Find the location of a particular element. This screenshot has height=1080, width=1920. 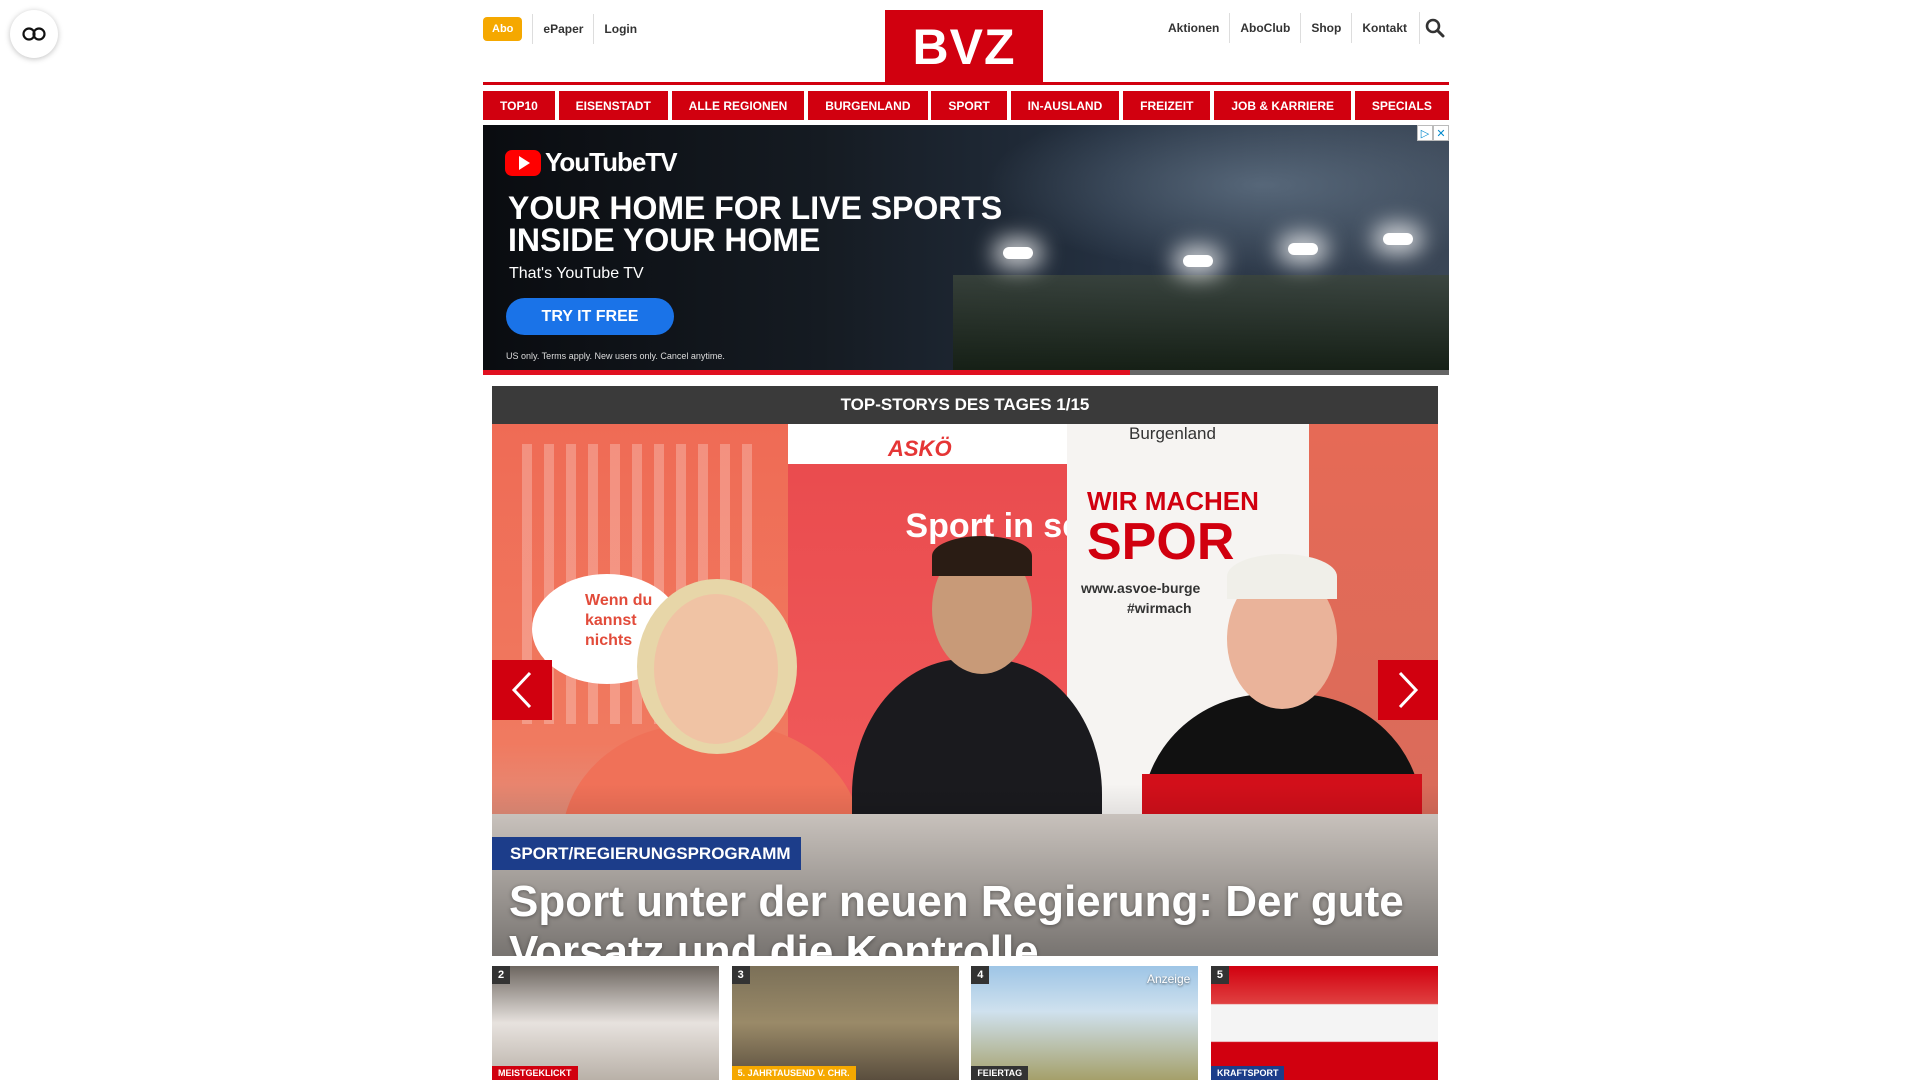

ad-progress-bar is located at coordinates (966, 372).